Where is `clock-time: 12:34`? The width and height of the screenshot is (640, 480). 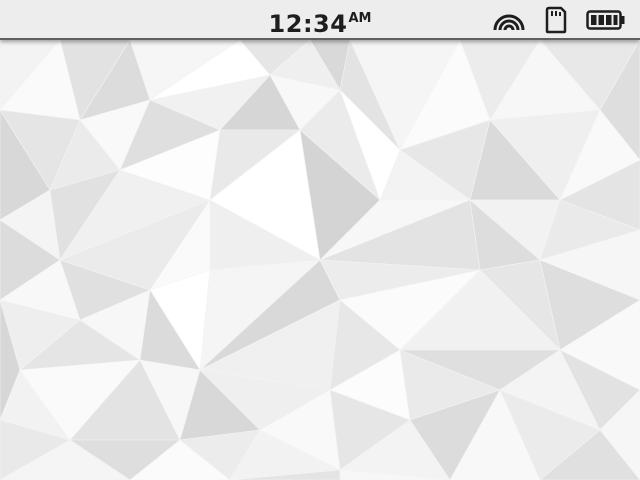
clock-time: 12:34 is located at coordinates (308, 24).